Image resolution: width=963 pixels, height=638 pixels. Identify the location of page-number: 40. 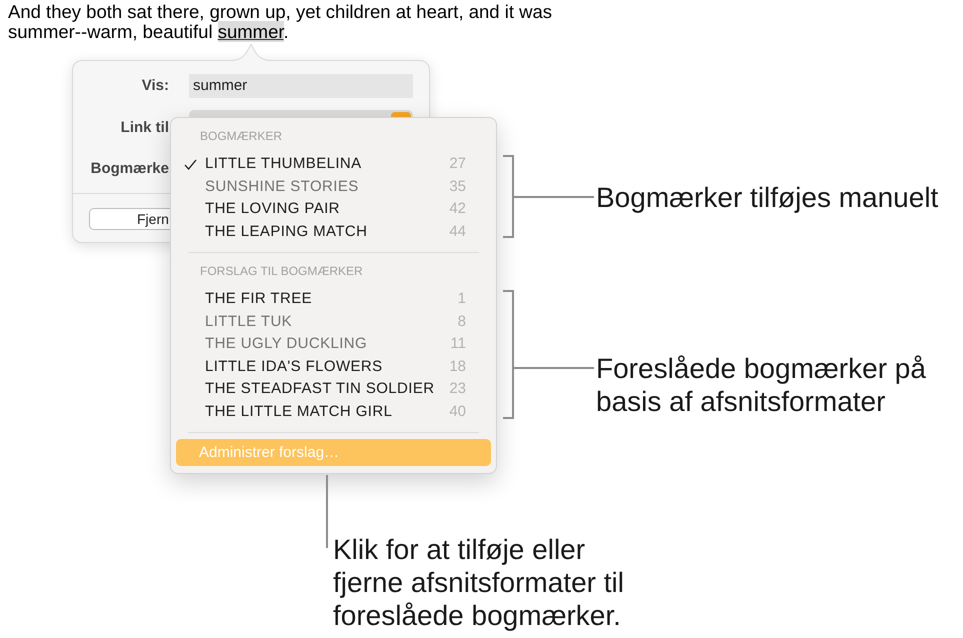
(457, 412).